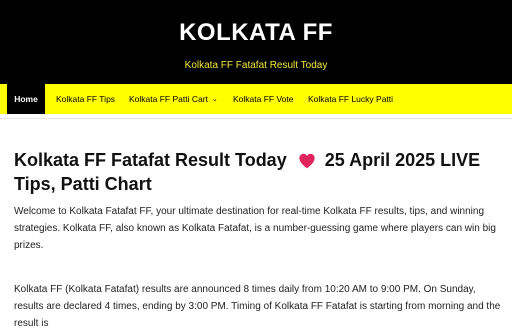  I want to click on nav-item-kolkata-ff-patti-cart: Kolkata FF Patti Cart ⌄, so click(173, 99).